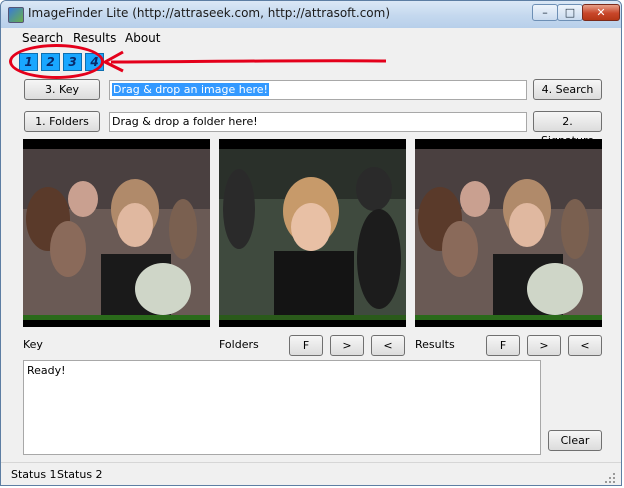 This screenshot has height=488, width=624. What do you see at coordinates (567, 129) in the screenshot?
I see `signature-button: 2. Signature` at bounding box center [567, 129].